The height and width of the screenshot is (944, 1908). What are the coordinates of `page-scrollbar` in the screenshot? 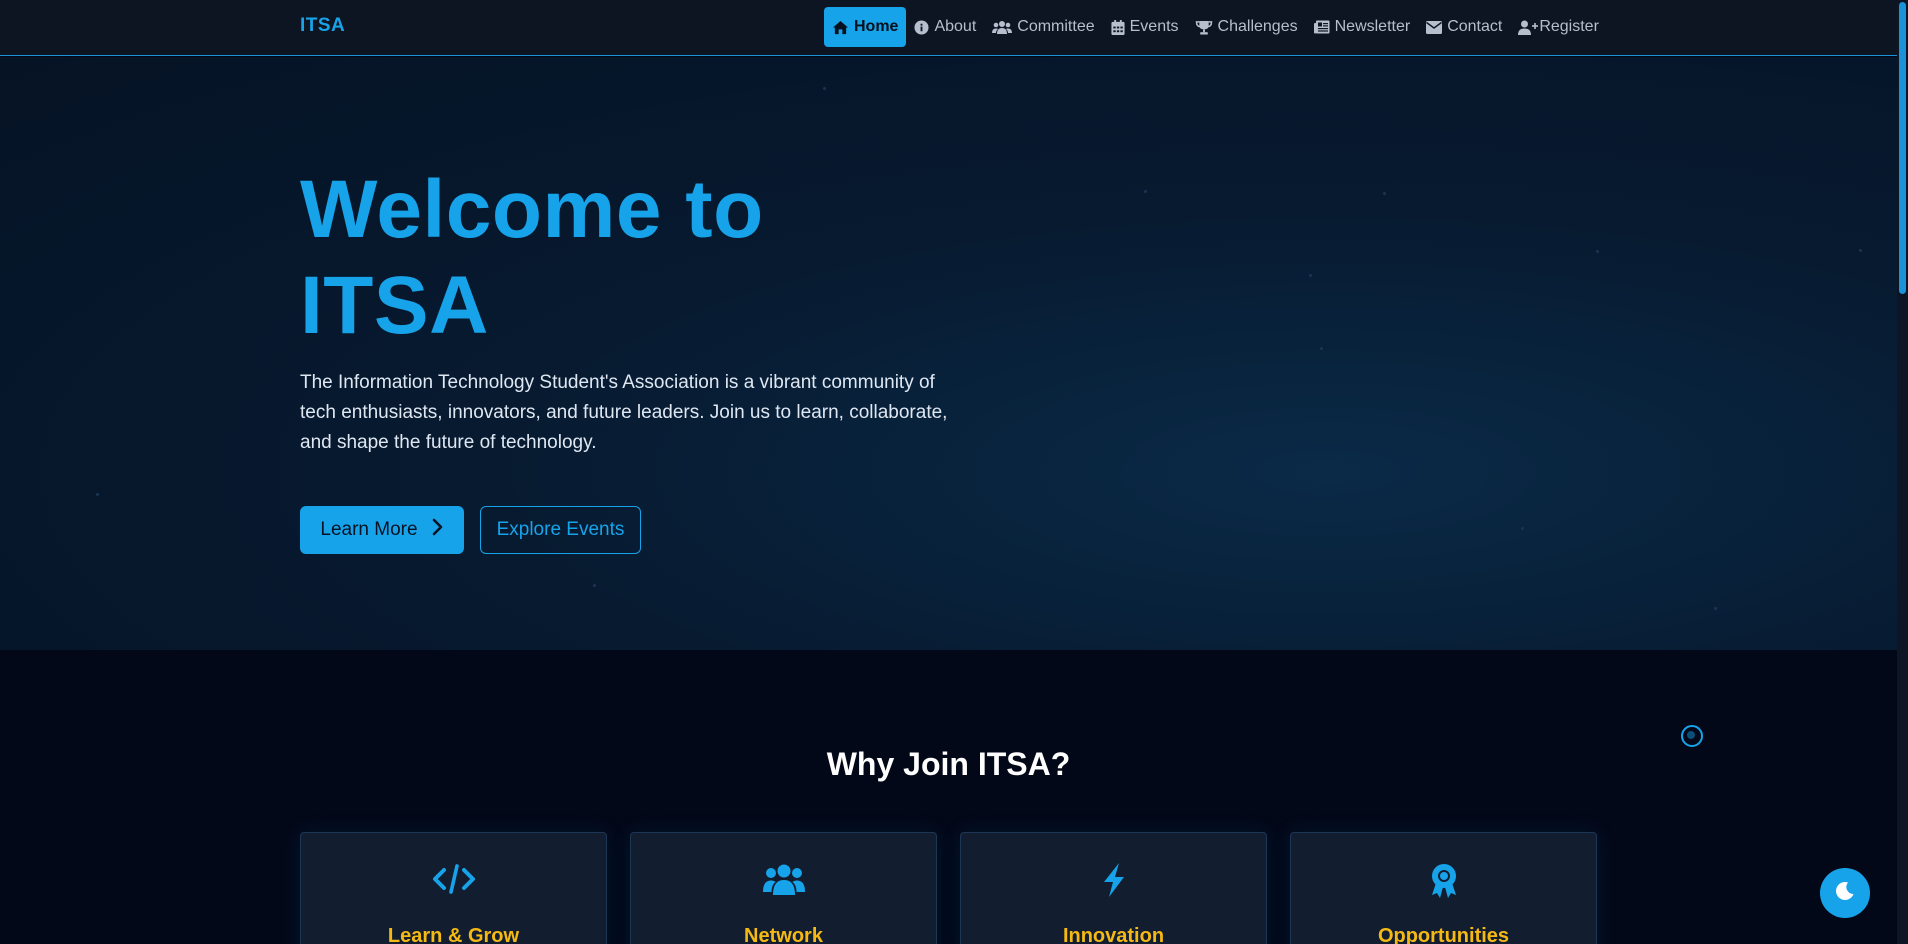 It's located at (1902, 472).